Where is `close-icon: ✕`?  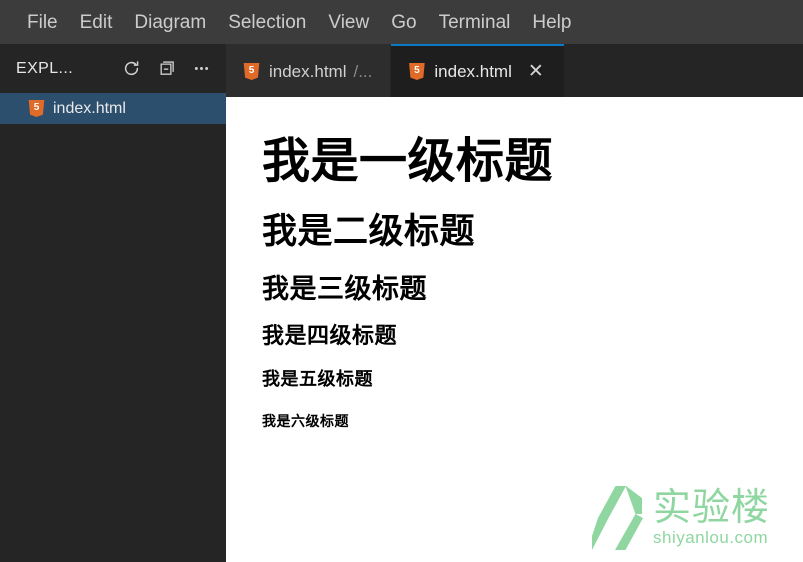
close-icon: ✕ is located at coordinates (536, 72).